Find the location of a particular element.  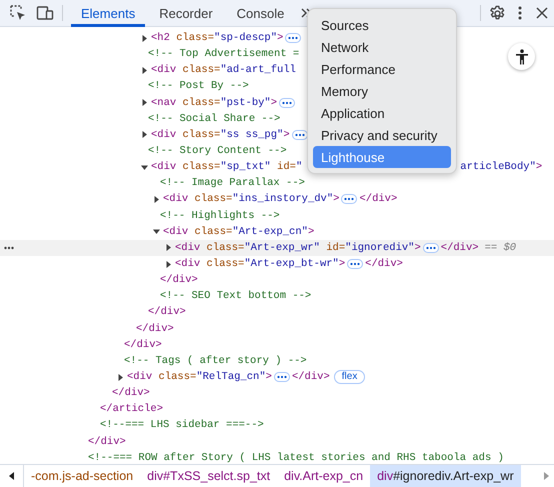

html-tag: <div class="ad-art_full is located at coordinates (223, 70).